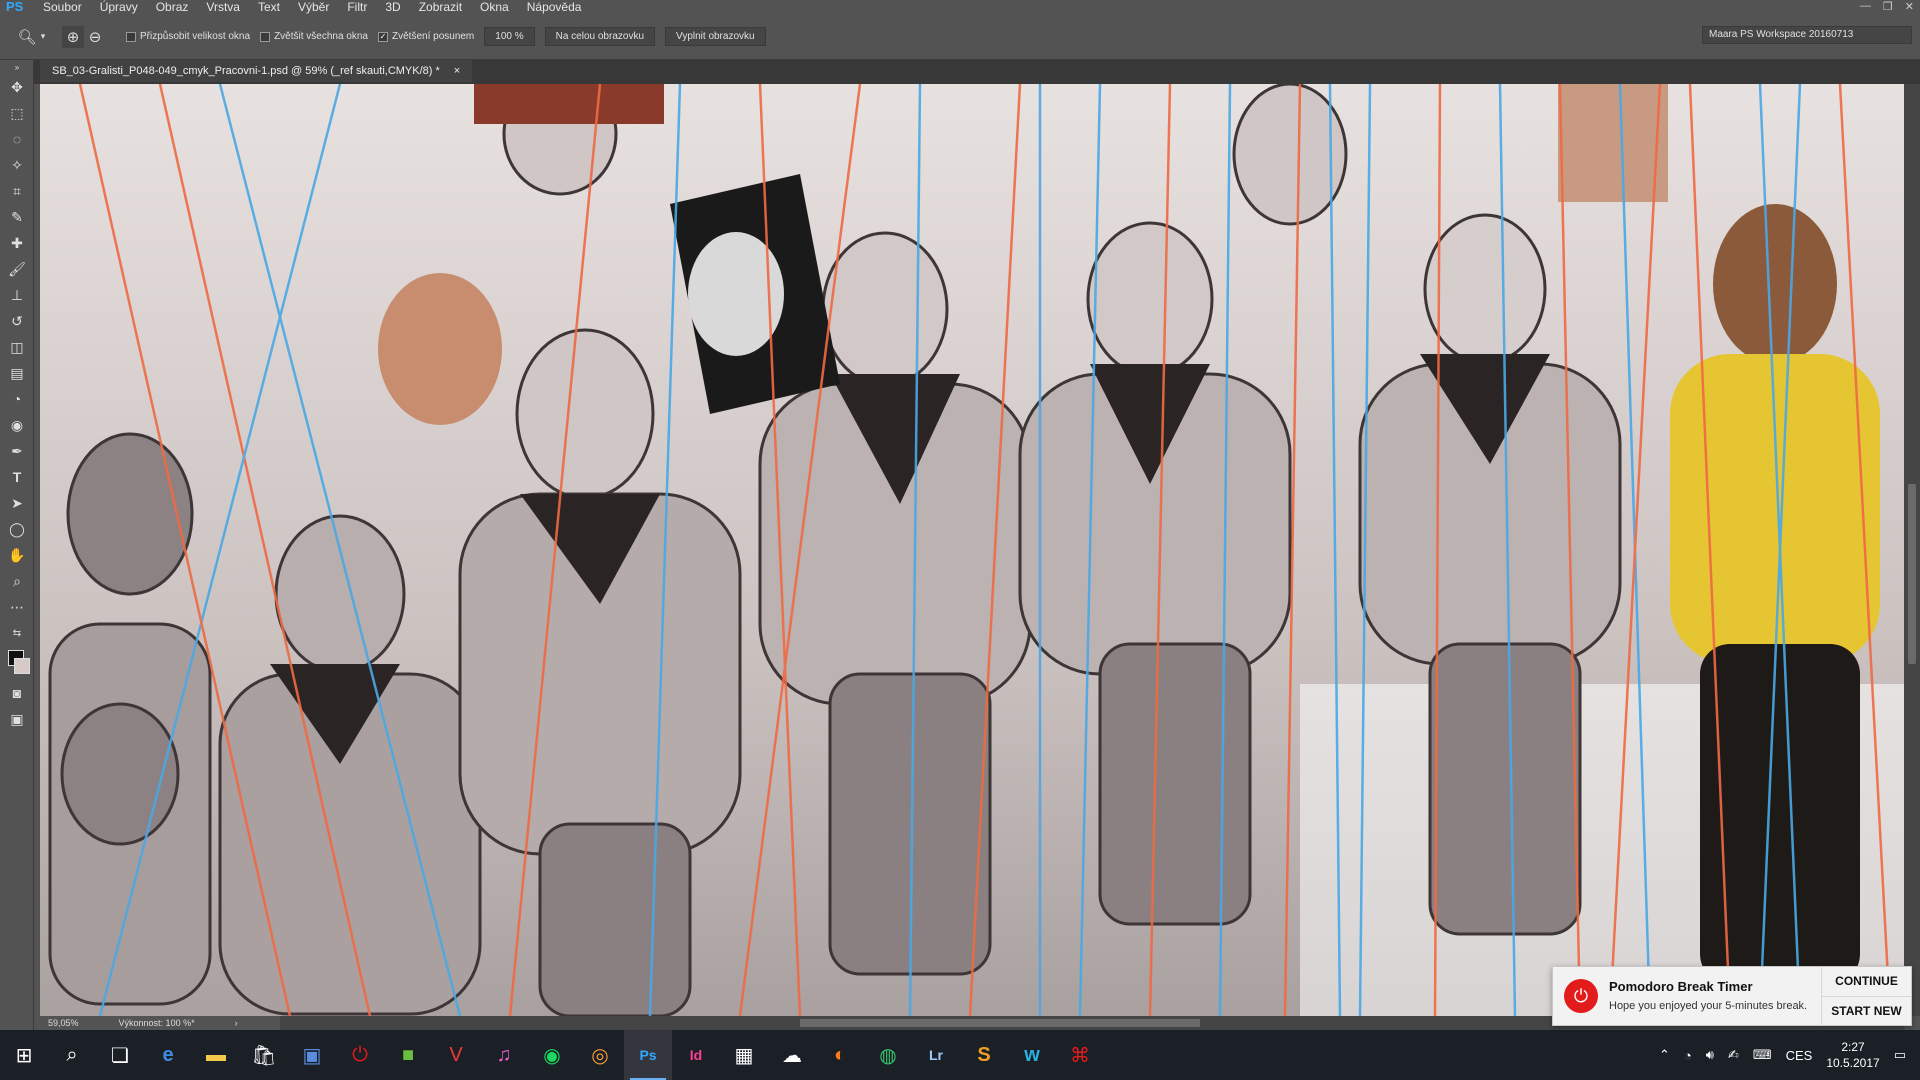 The height and width of the screenshot is (1080, 1920). Describe the element at coordinates (504, 1055) in the screenshot. I see `itunes-icon: ♫` at that location.